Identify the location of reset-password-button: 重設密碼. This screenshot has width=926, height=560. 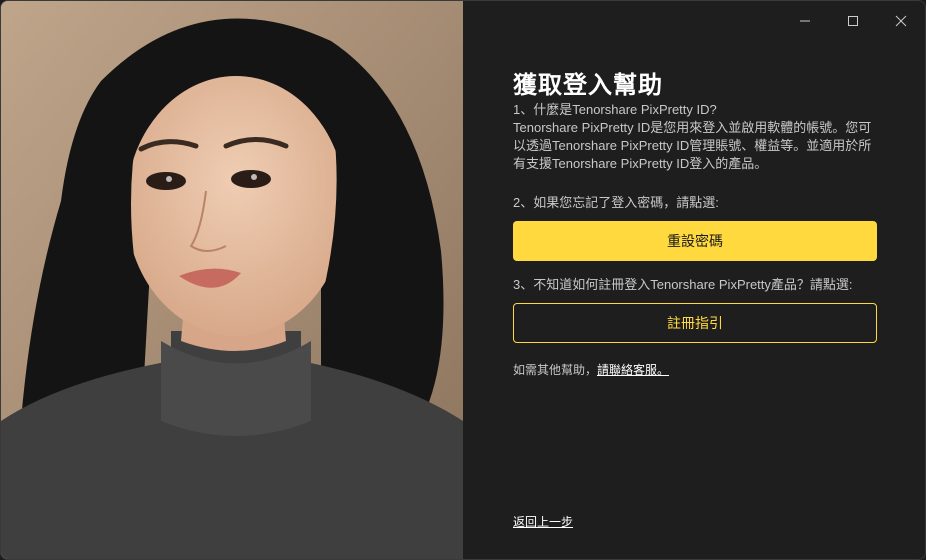
(695, 241).